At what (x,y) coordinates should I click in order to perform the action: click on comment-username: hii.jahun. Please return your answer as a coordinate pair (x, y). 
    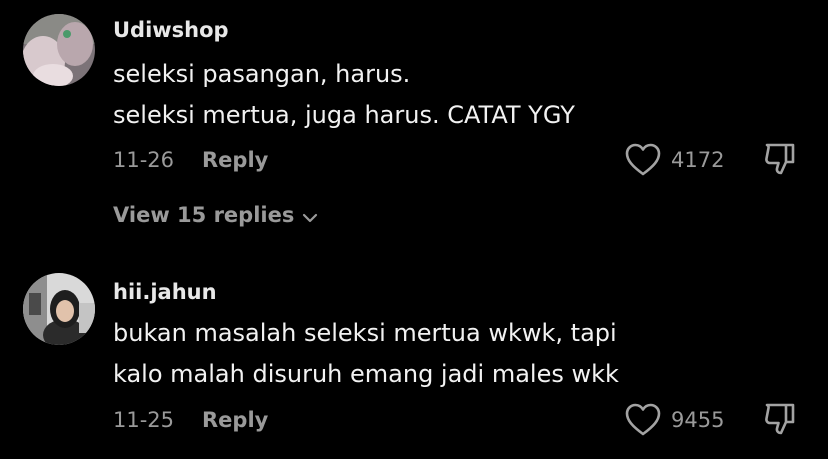
    Looking at the image, I should click on (165, 292).